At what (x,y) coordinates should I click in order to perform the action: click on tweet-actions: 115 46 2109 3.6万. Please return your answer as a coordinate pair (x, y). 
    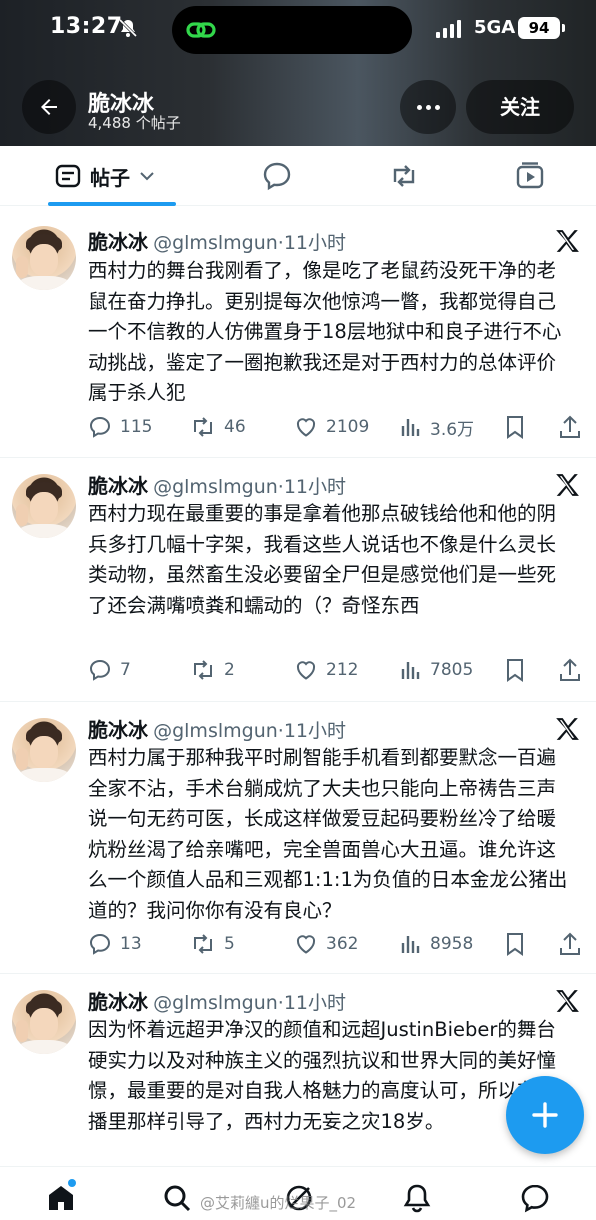
    Looking at the image, I should click on (336, 427).